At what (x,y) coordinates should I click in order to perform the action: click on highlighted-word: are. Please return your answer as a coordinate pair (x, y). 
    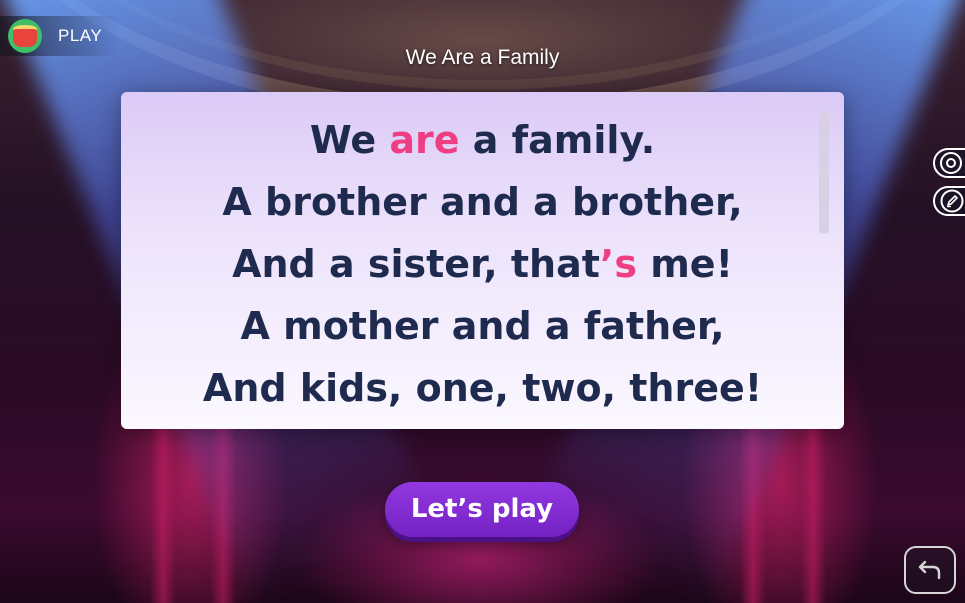
    Looking at the image, I should click on (424, 140).